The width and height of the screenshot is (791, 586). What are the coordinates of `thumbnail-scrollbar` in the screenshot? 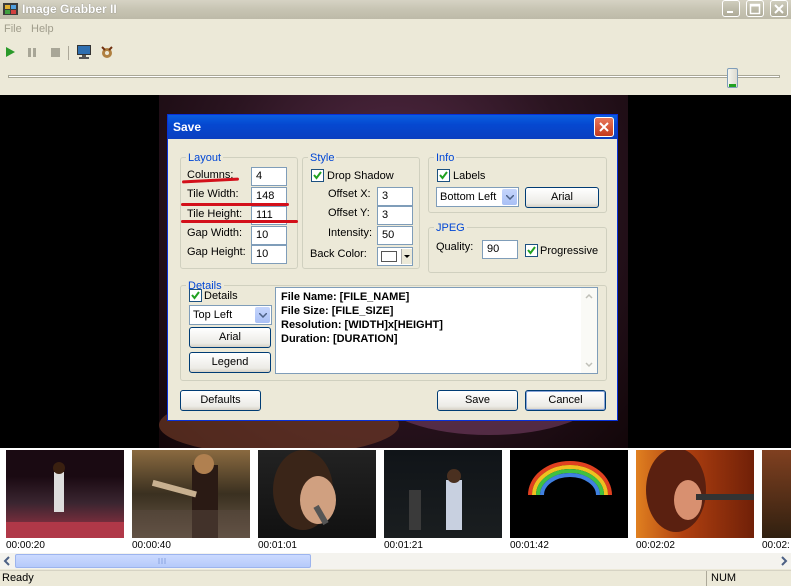 It's located at (395, 561).